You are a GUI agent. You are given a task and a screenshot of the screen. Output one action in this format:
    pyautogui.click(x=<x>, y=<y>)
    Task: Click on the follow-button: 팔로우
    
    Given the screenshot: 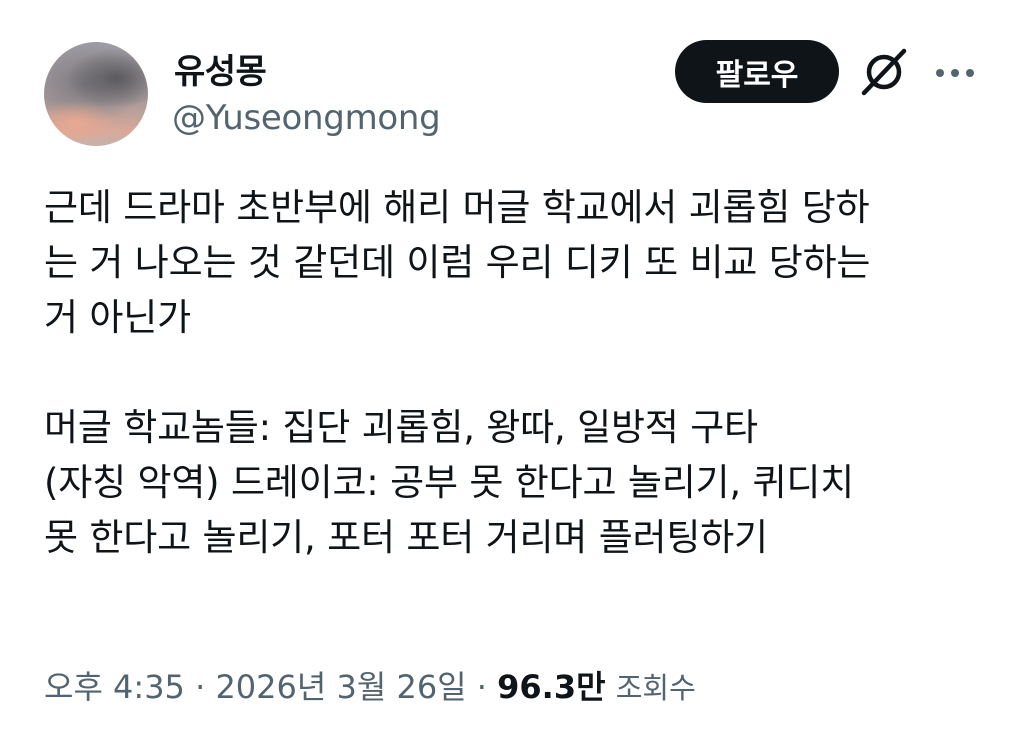 What is the action you would take?
    pyautogui.click(x=757, y=71)
    